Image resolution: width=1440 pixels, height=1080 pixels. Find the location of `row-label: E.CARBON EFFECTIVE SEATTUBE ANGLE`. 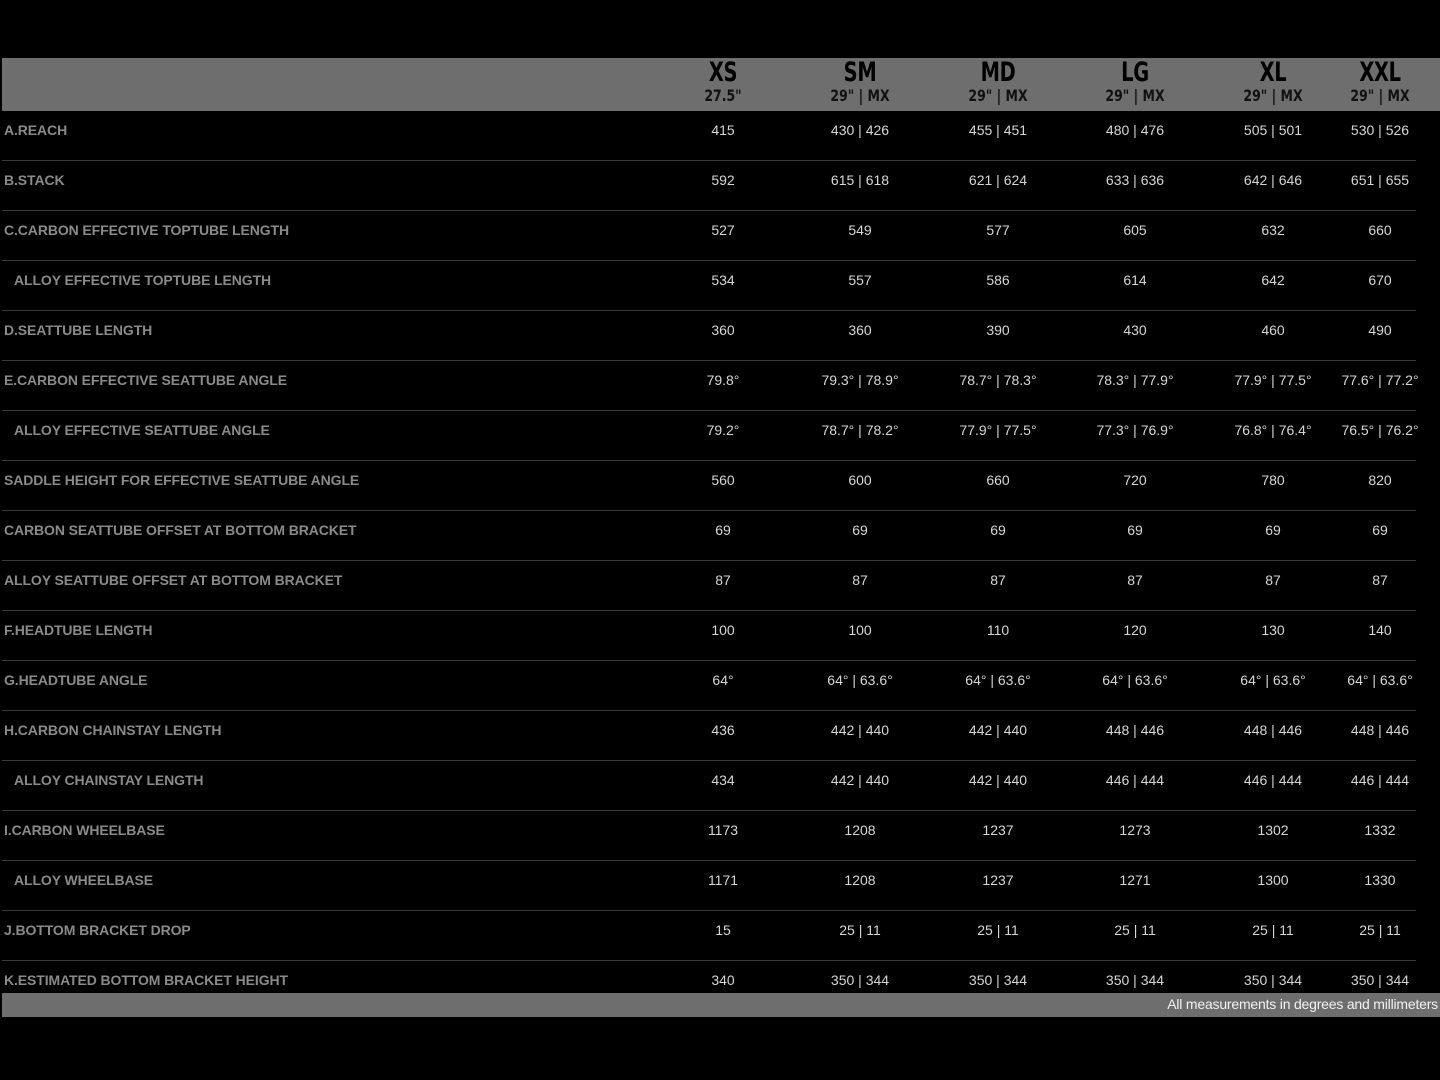

row-label: E.CARBON EFFECTIVE SEATTUBE ANGLE is located at coordinates (145, 380).